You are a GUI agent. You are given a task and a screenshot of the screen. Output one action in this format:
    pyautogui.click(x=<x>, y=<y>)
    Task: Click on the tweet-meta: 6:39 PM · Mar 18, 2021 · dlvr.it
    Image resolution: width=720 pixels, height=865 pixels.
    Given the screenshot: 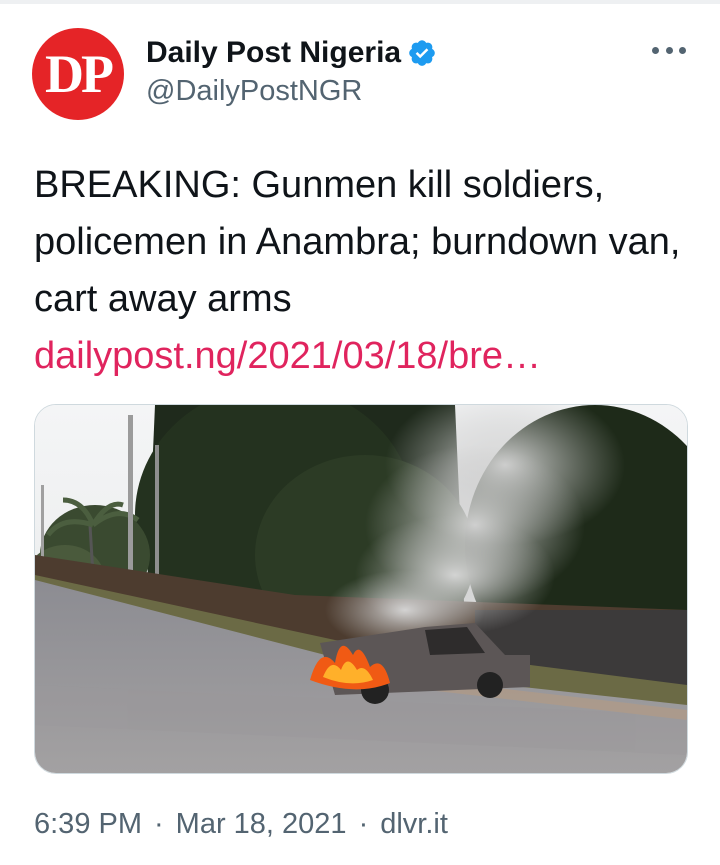 What is the action you would take?
    pyautogui.click(x=241, y=824)
    